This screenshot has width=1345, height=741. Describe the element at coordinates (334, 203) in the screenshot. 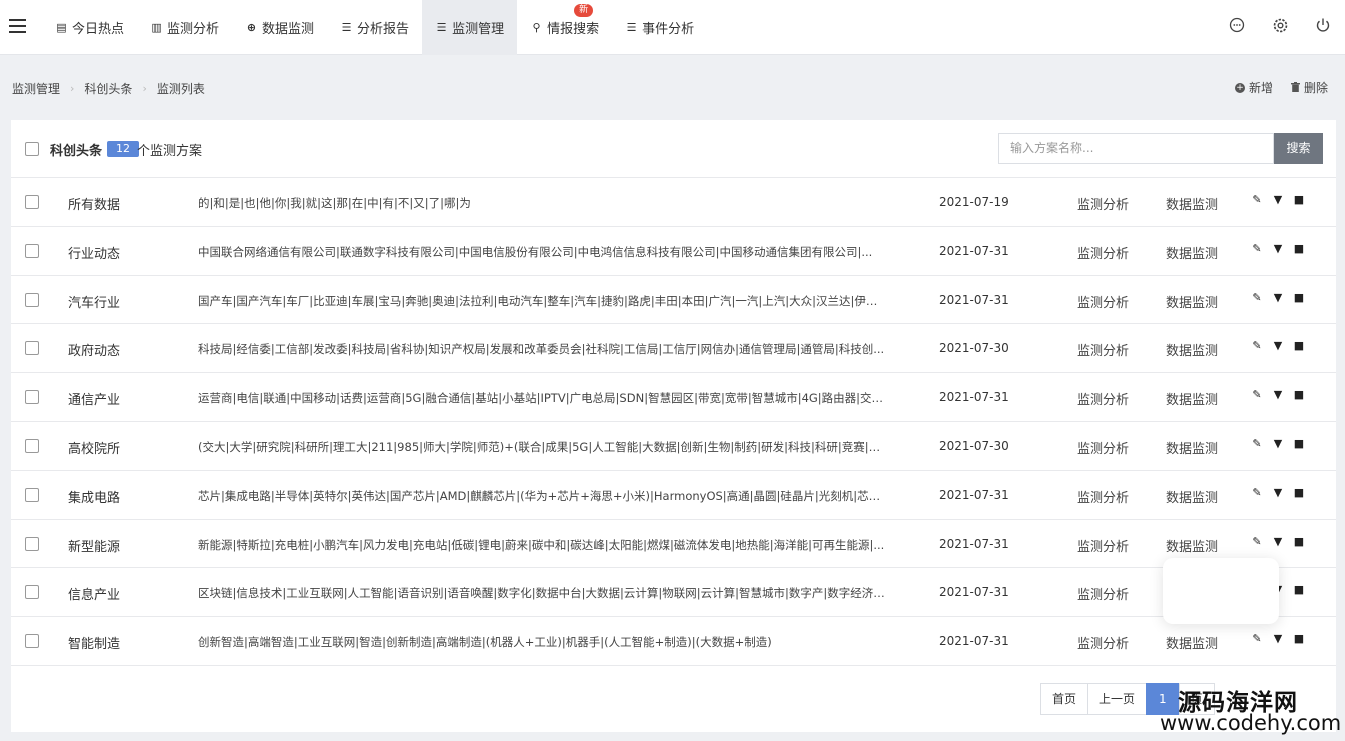

I see `plan-keywords: 的|和|是|也|他|你|我|就|这|那|在|中|有|不|又|了|哪|为` at that location.